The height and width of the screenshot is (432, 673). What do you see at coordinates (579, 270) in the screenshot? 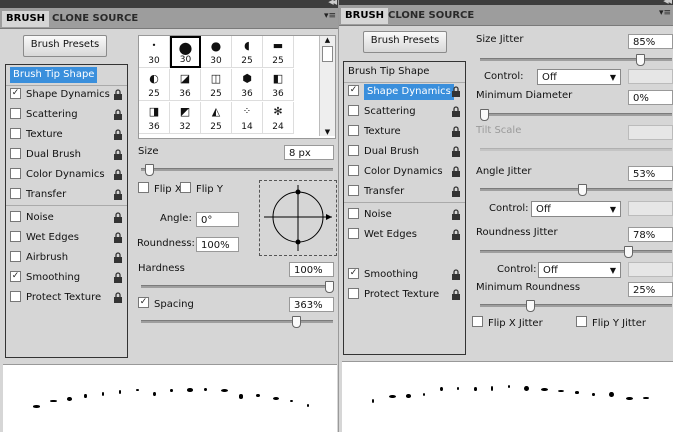
I see `roundness-control-select: Off ▼` at bounding box center [579, 270].